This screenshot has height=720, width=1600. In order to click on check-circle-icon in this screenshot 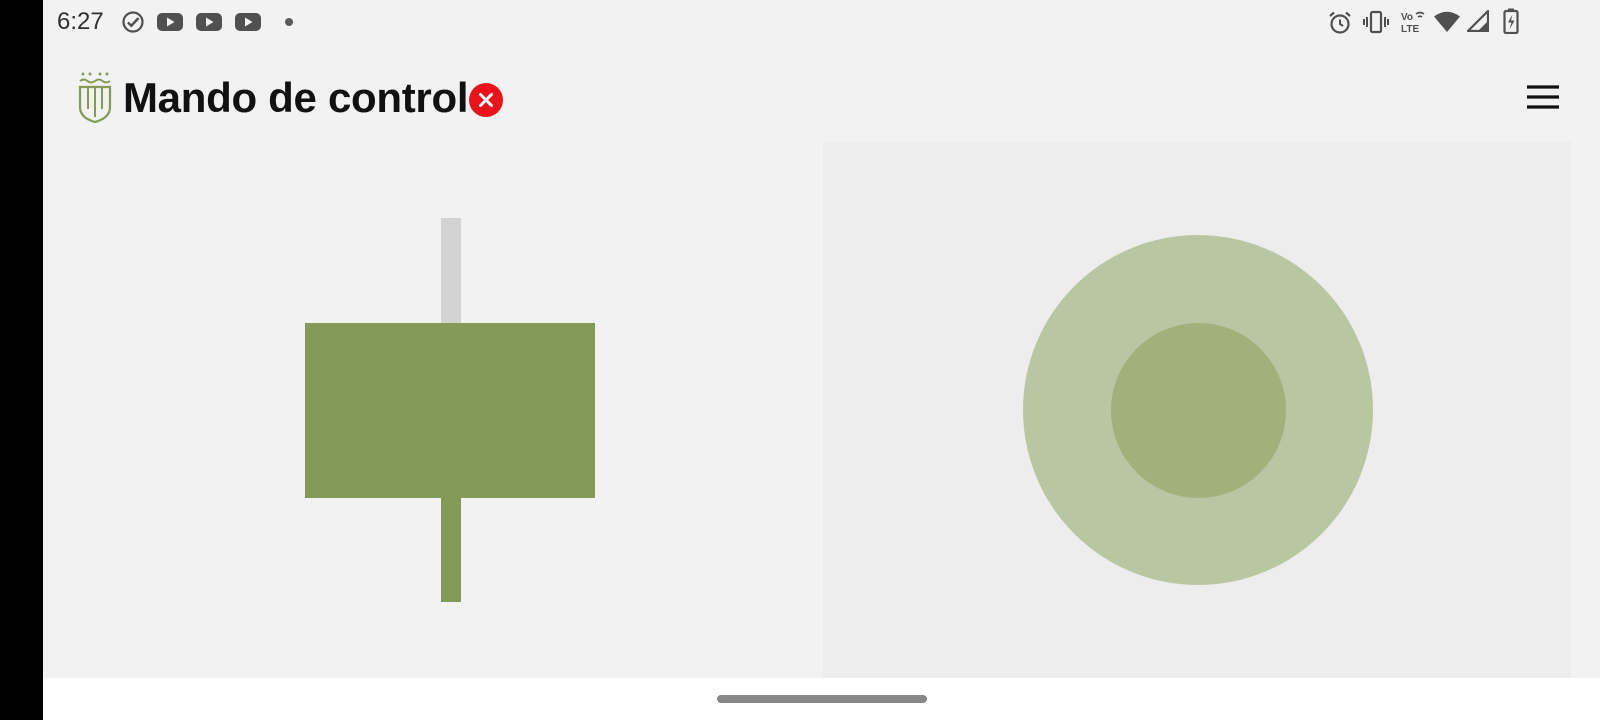, I will do `click(133, 24)`.